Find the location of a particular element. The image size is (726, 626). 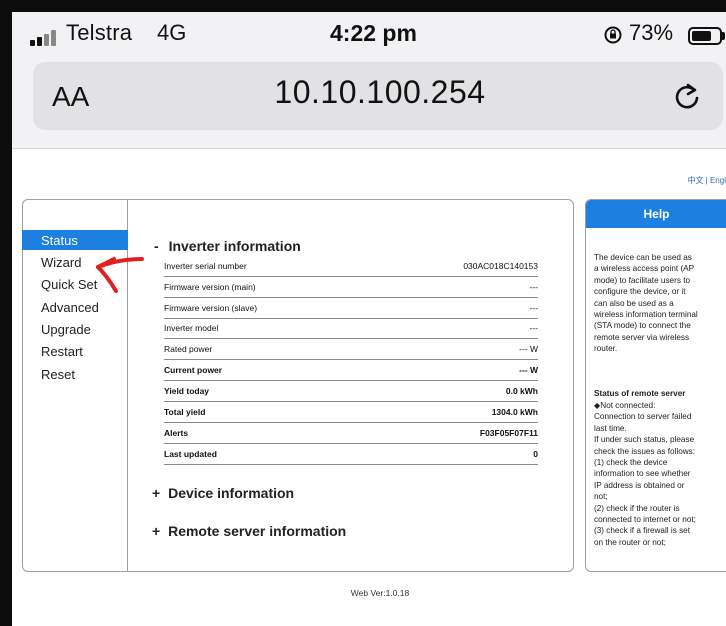

table-row: Alerts F03F05F07F11 is located at coordinates (351, 433).